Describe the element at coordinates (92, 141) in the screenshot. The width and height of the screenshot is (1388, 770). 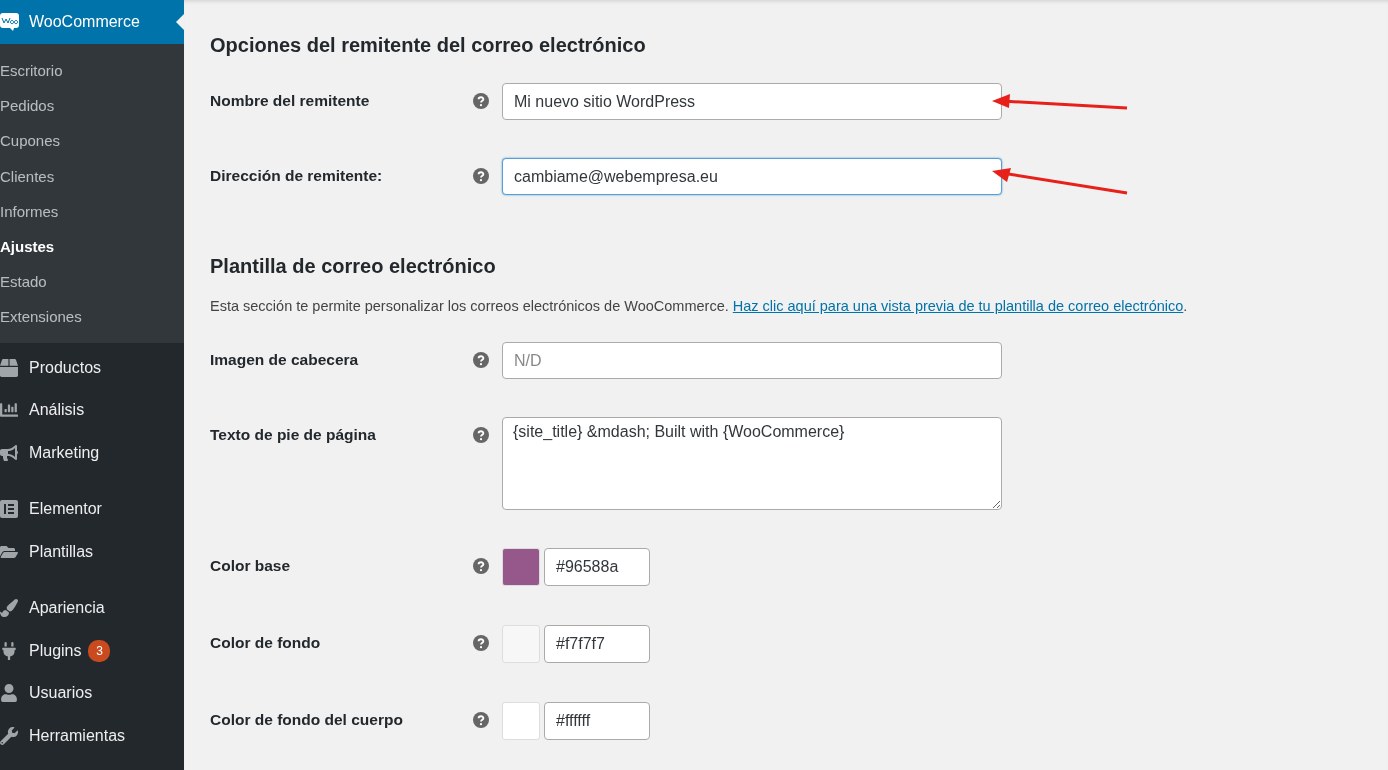
I see `submenu-item: Cupones` at that location.